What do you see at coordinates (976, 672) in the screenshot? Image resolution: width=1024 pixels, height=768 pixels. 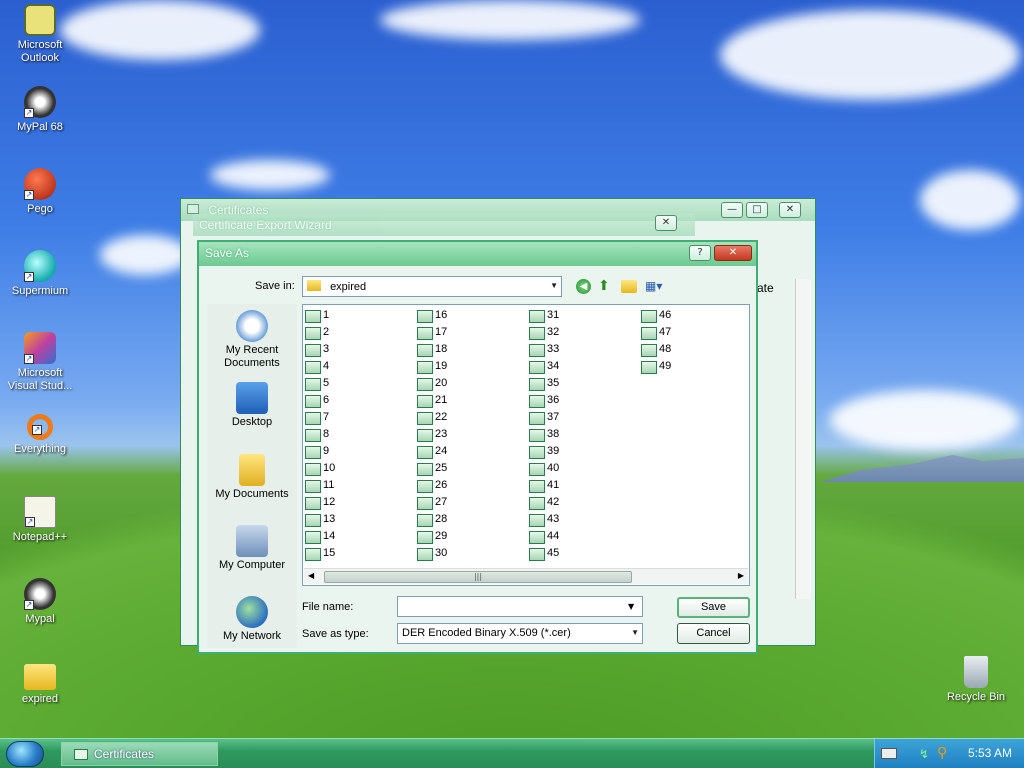 I see `recycle-bin-icon` at bounding box center [976, 672].